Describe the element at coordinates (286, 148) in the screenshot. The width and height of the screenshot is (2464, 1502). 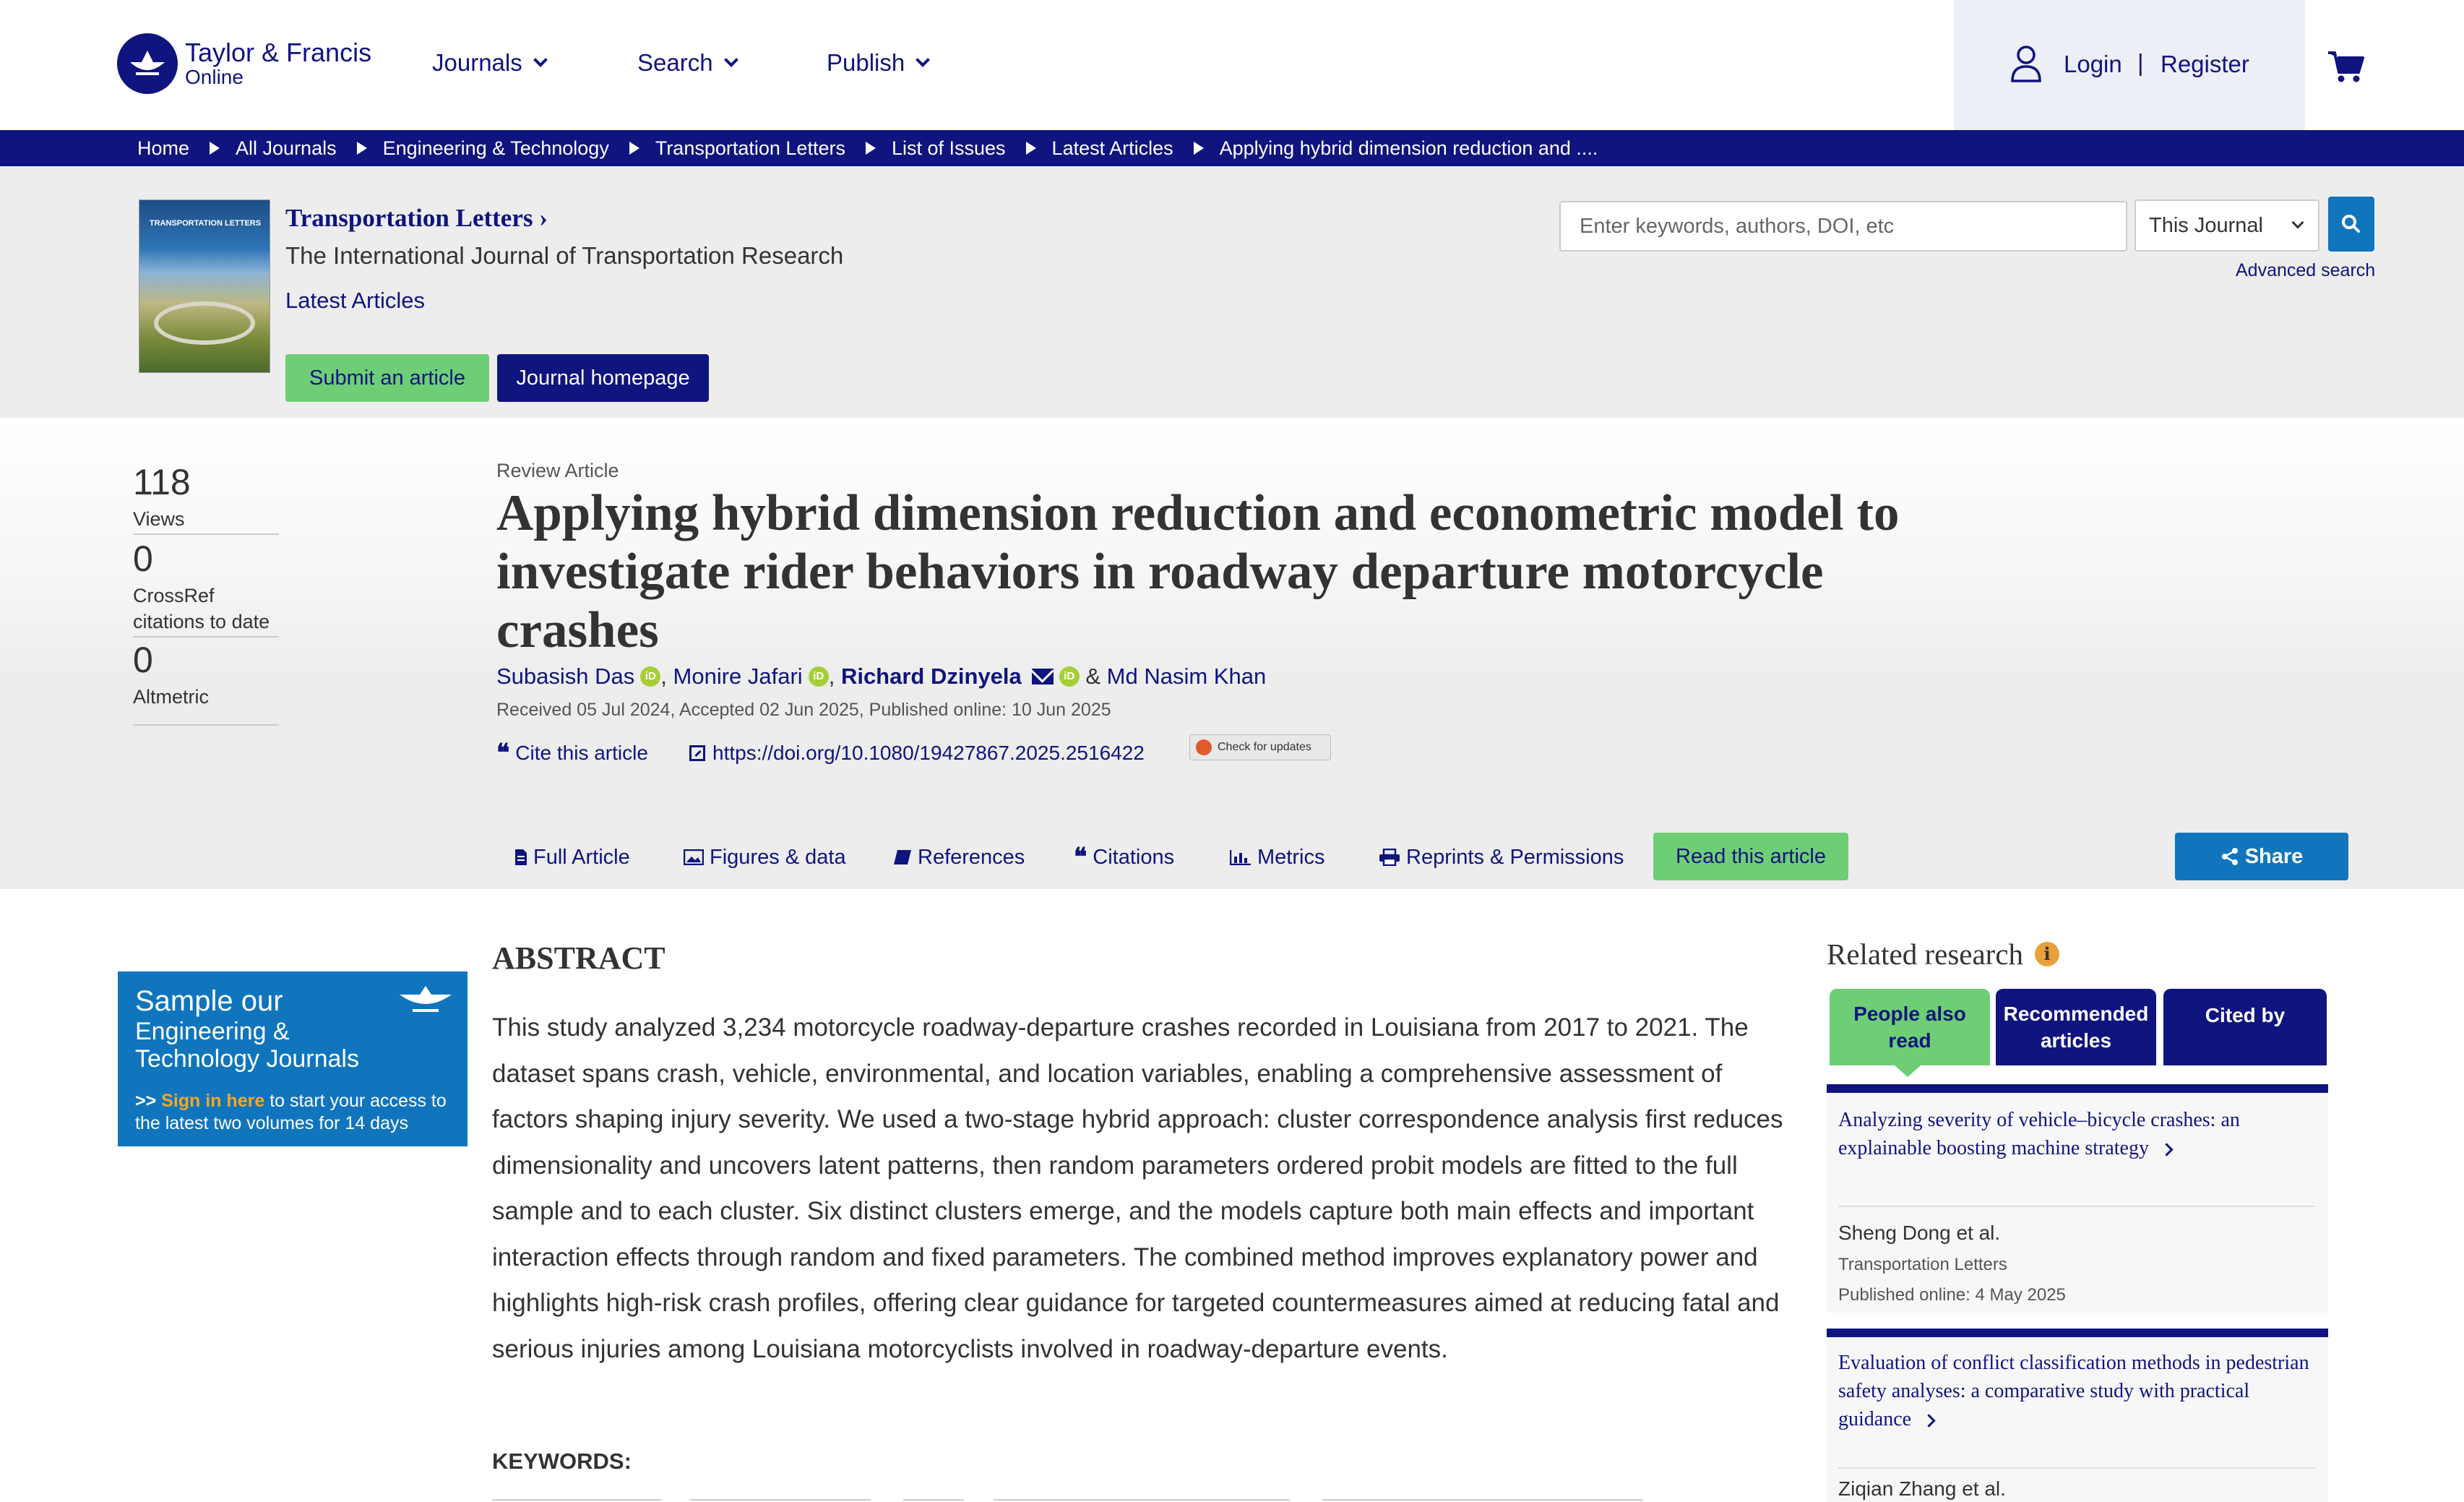
I see `breadcrumb-all-journals: All Journals` at that location.